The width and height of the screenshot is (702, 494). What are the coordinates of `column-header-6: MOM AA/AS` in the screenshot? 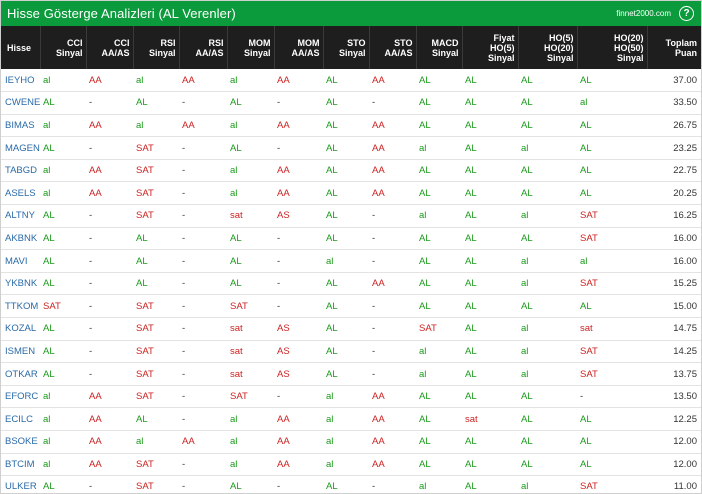 It's located at (299, 47).